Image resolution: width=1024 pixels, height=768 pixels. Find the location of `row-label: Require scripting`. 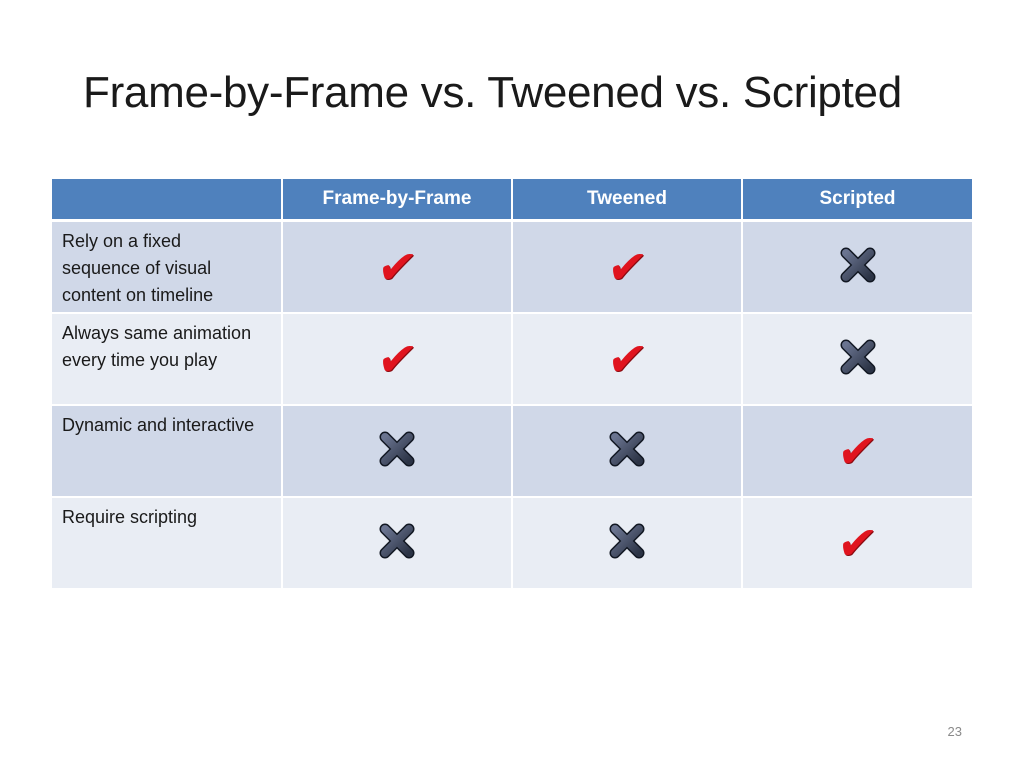

row-label: Require scripting is located at coordinates (130, 517).